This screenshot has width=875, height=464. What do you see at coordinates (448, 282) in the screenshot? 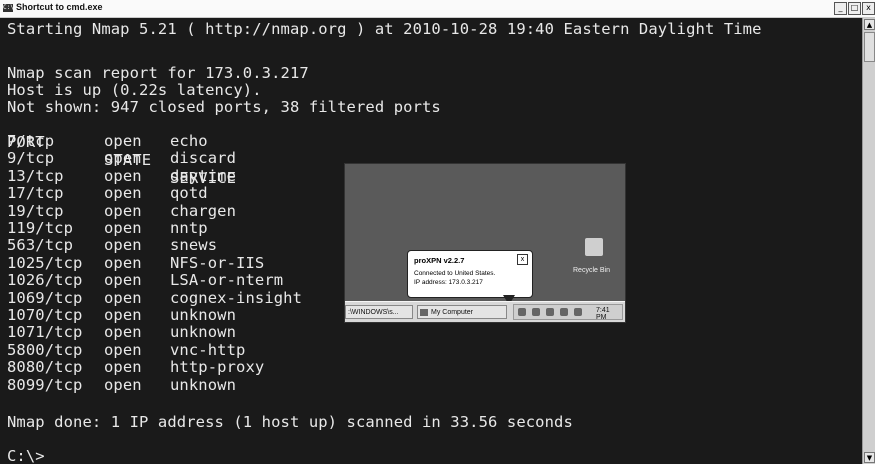
I see `balloon-ip: IP address: 173.0.3.217` at bounding box center [448, 282].